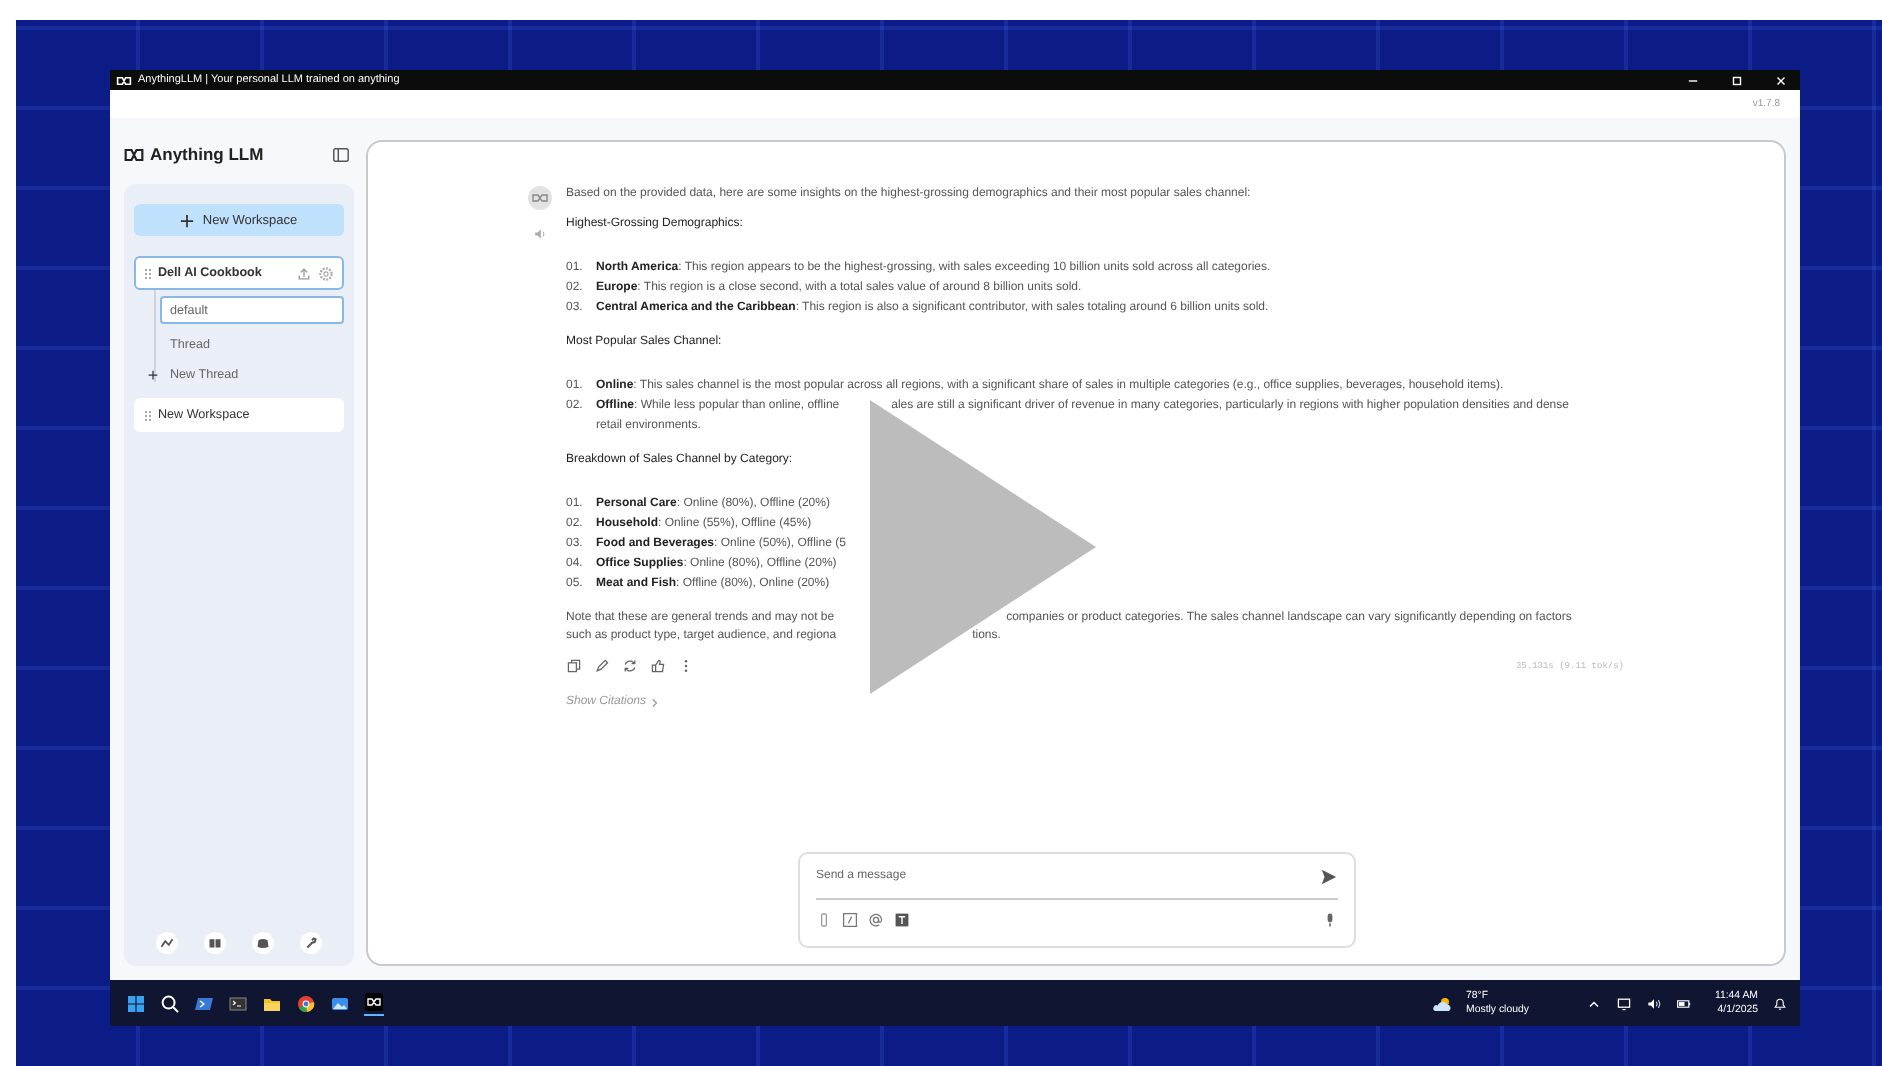 The image size is (1882, 1066). Describe the element at coordinates (850, 920) in the screenshot. I see `slash-command-icon` at that location.